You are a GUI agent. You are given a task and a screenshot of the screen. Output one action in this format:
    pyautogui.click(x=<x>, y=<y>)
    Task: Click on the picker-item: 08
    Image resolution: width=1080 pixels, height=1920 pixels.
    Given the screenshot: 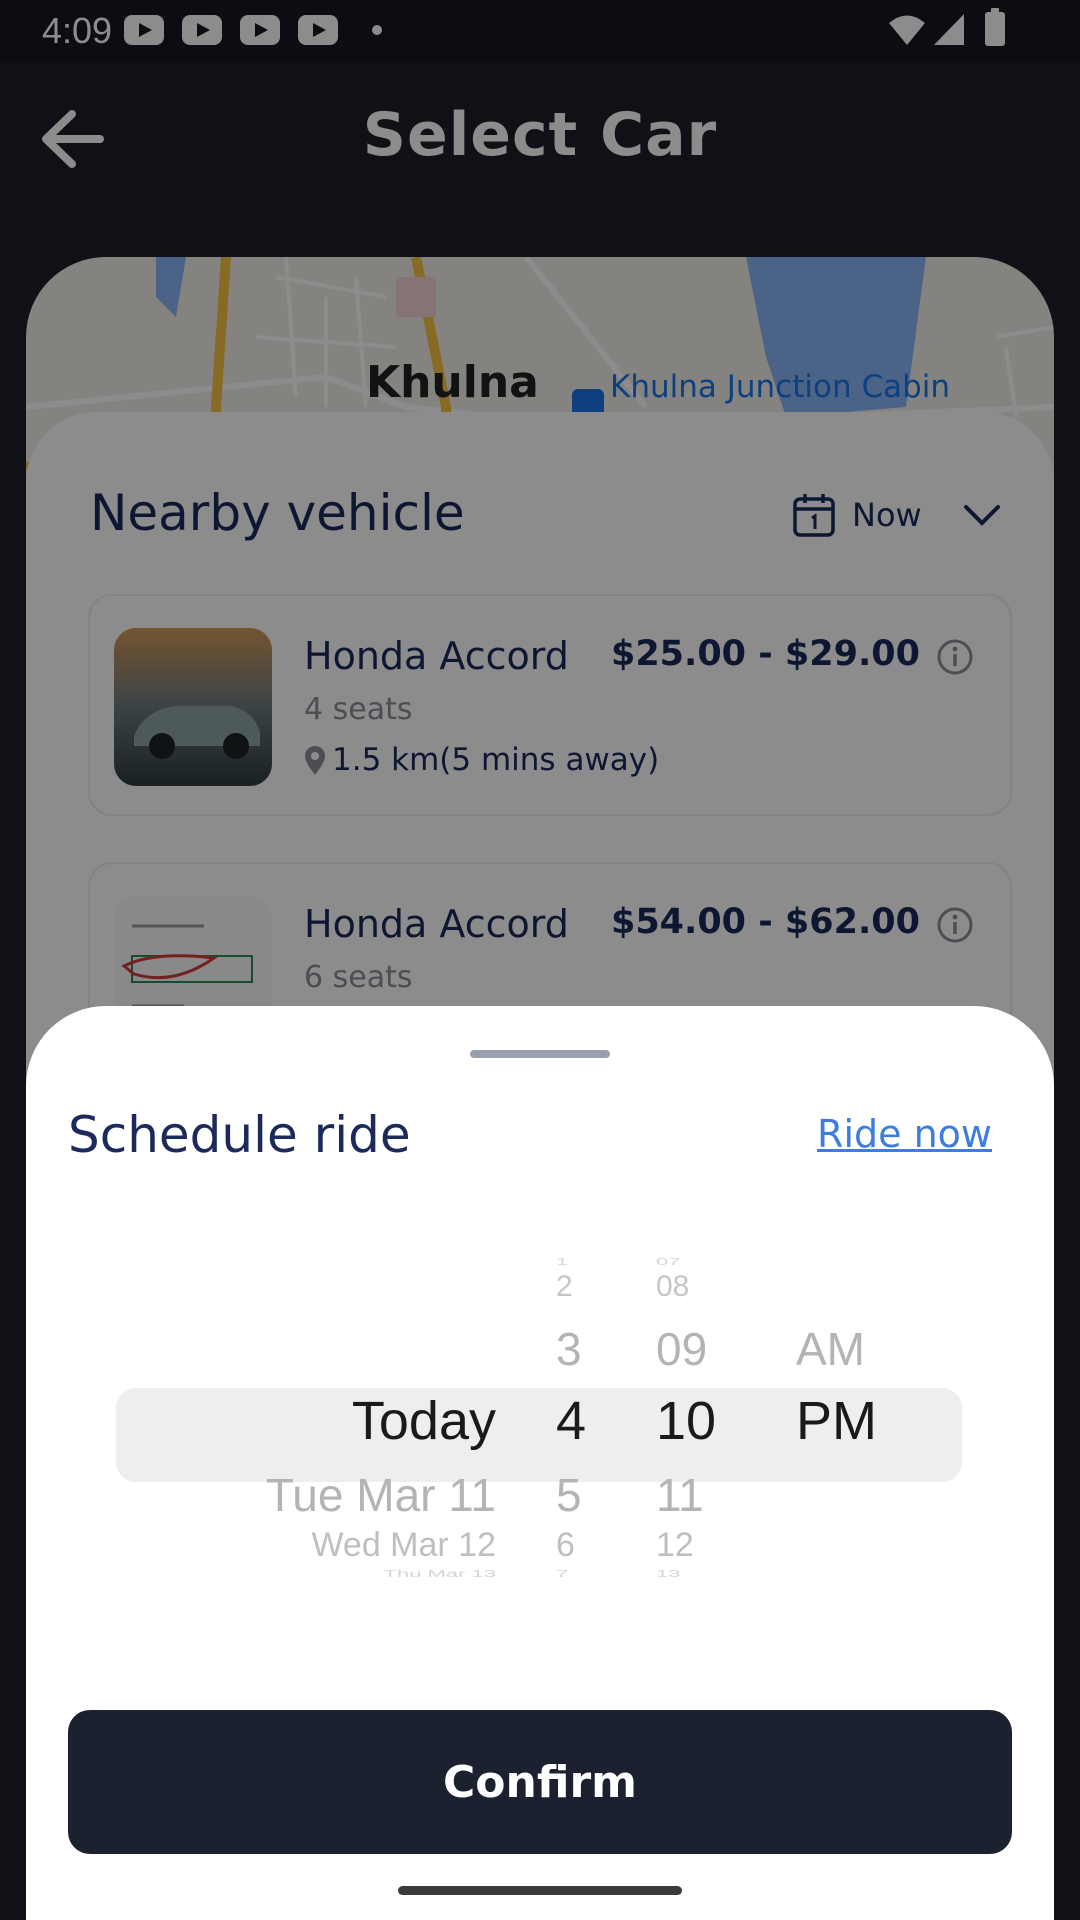 What is the action you would take?
    pyautogui.click(x=672, y=1287)
    